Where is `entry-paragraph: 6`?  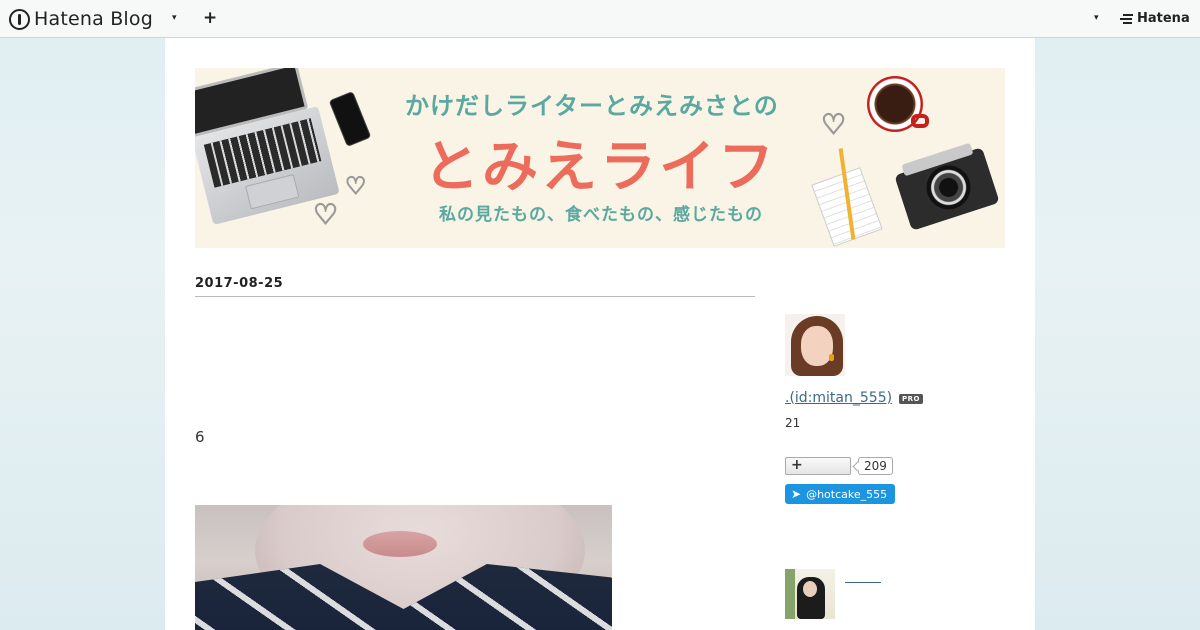 entry-paragraph: 6 is located at coordinates (200, 437).